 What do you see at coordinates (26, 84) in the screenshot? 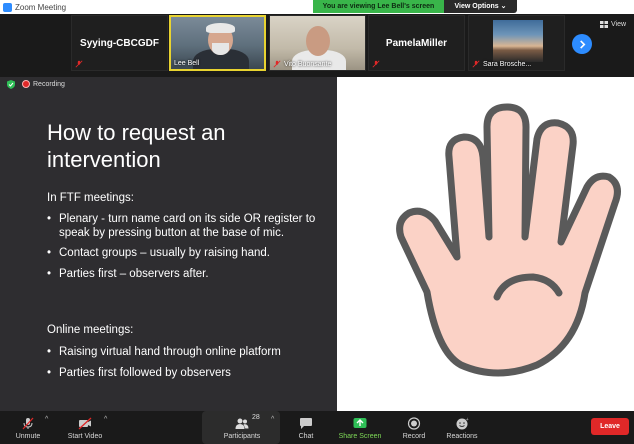
I see `recording-dot-icon` at bounding box center [26, 84].